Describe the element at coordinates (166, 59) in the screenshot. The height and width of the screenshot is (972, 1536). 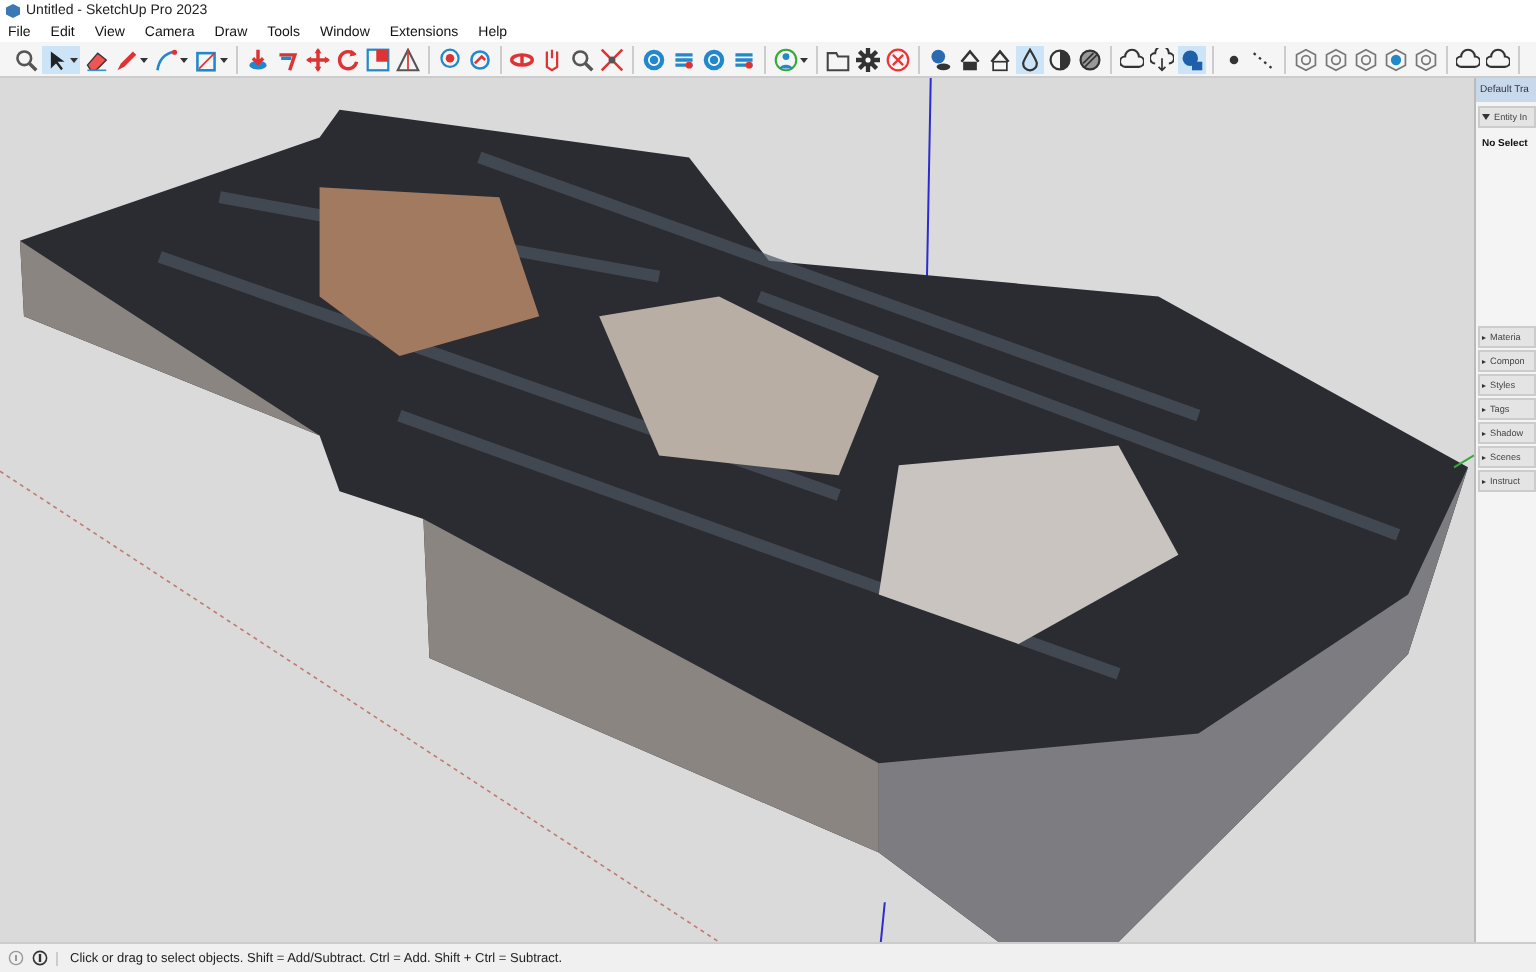
I see `arc-icon` at that location.